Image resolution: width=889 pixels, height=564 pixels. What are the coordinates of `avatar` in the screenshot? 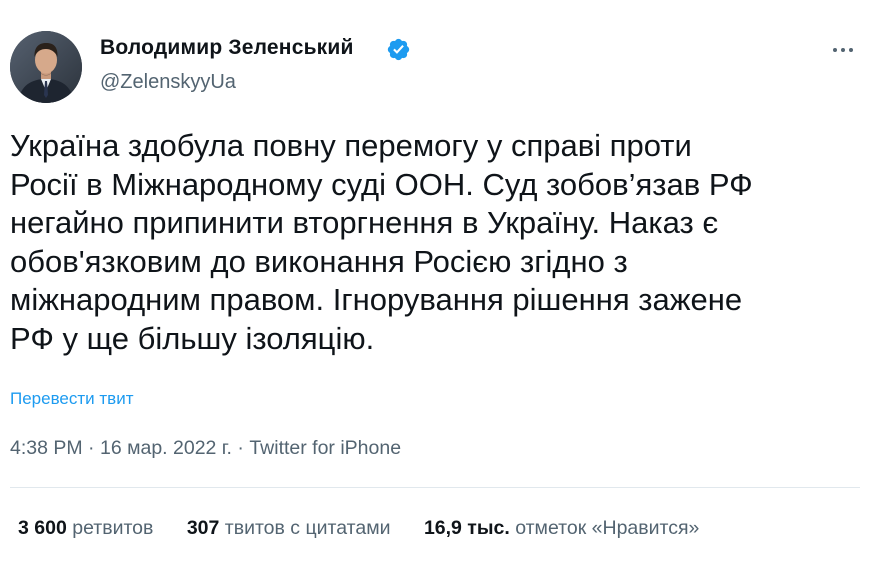 It's located at (46, 67).